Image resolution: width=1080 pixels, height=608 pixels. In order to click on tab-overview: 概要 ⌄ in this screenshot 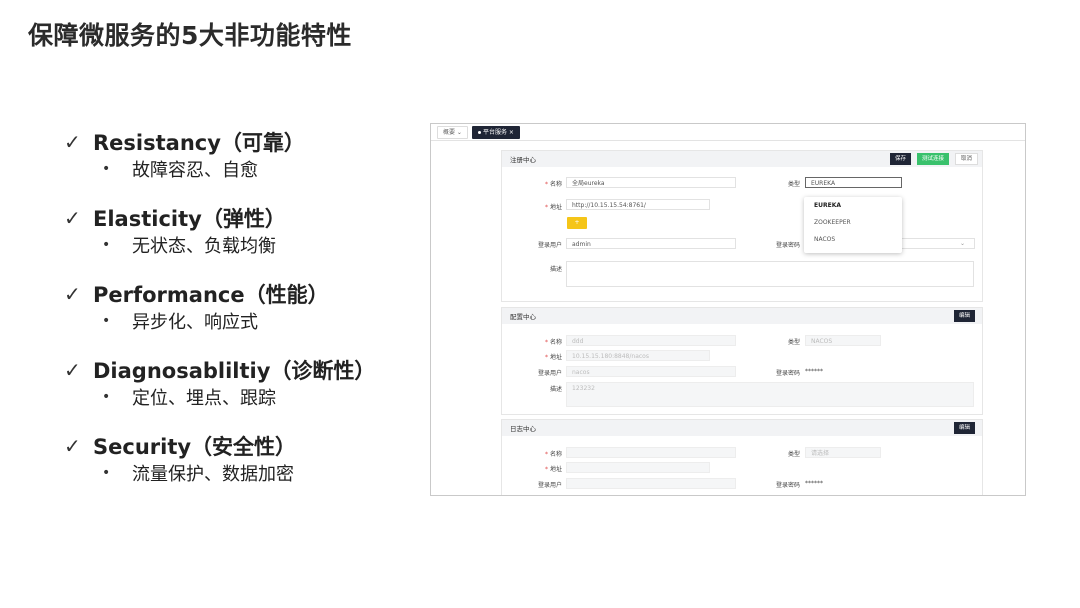, I will do `click(452, 132)`.